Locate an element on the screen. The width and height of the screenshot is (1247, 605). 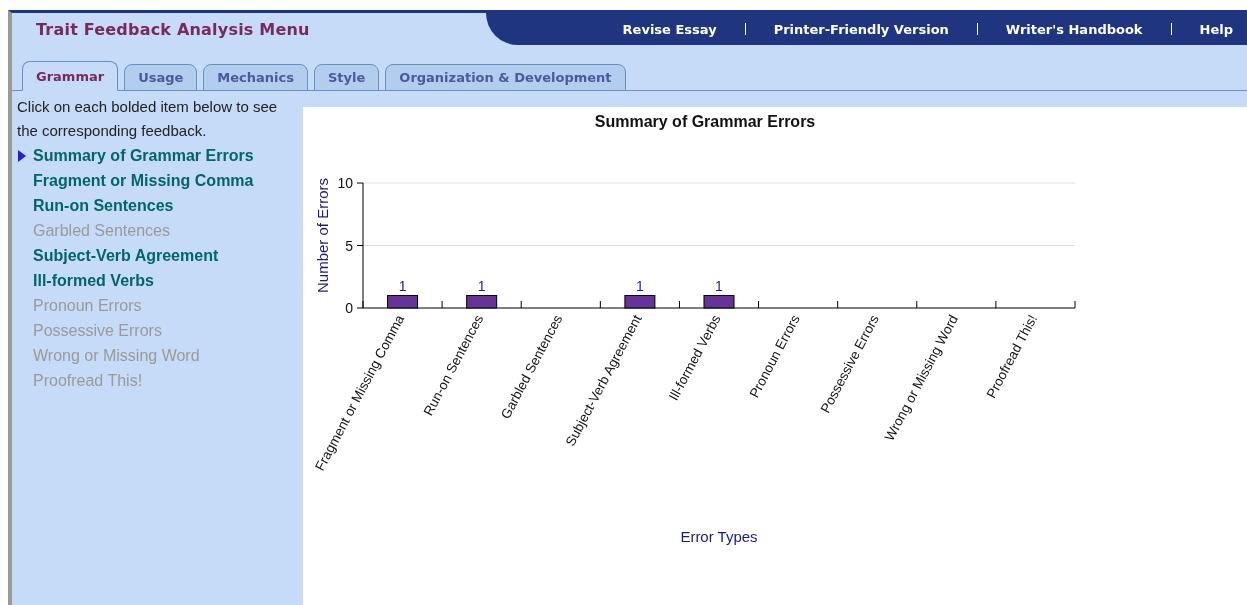
sidebar-item: Pronoun Errors is located at coordinates (87, 305).